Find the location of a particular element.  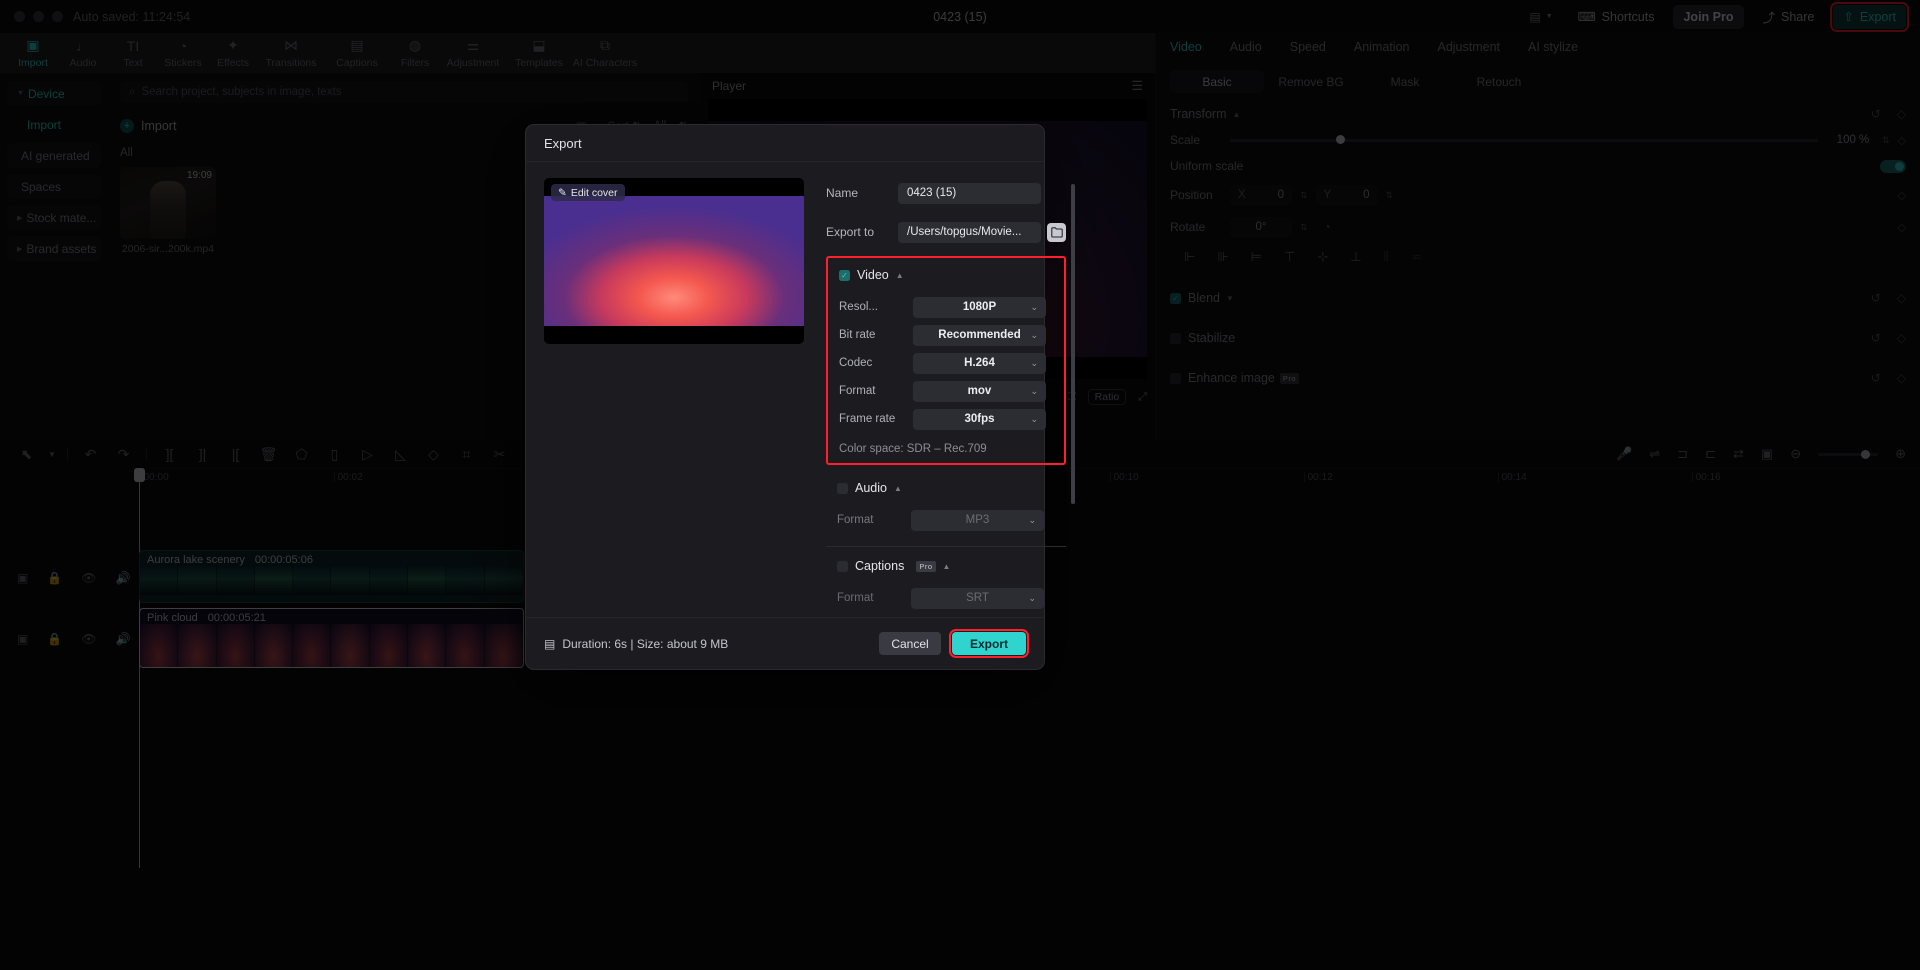

framerate-value: 30fps is located at coordinates (979, 419).